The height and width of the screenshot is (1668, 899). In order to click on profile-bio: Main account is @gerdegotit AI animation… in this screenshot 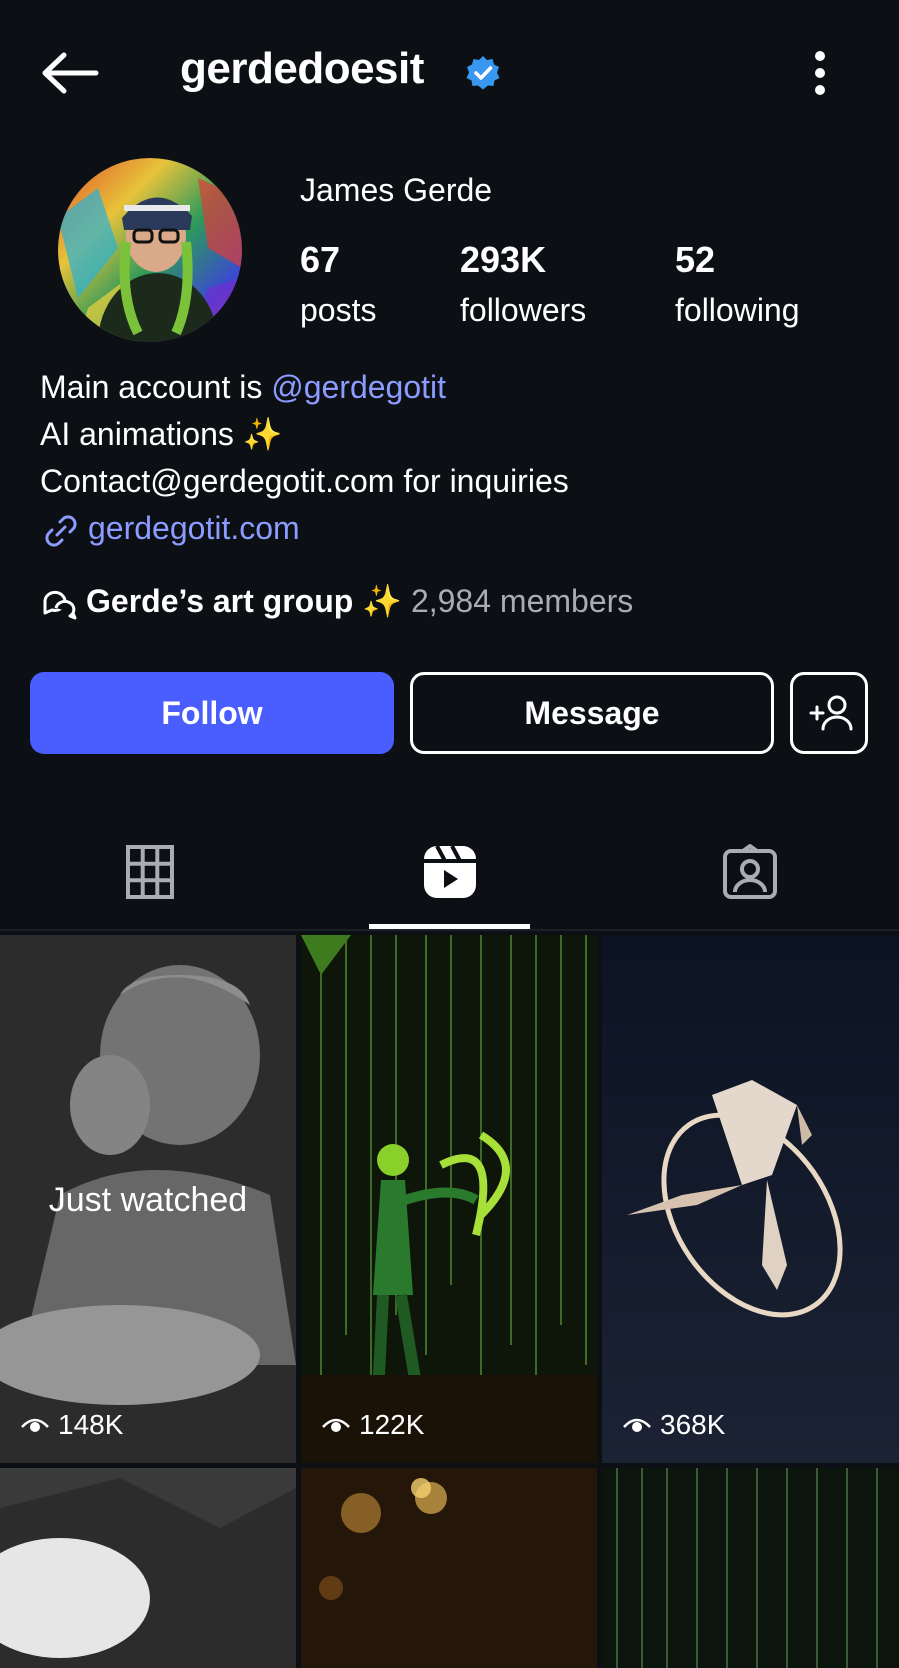, I will do `click(304, 458)`.